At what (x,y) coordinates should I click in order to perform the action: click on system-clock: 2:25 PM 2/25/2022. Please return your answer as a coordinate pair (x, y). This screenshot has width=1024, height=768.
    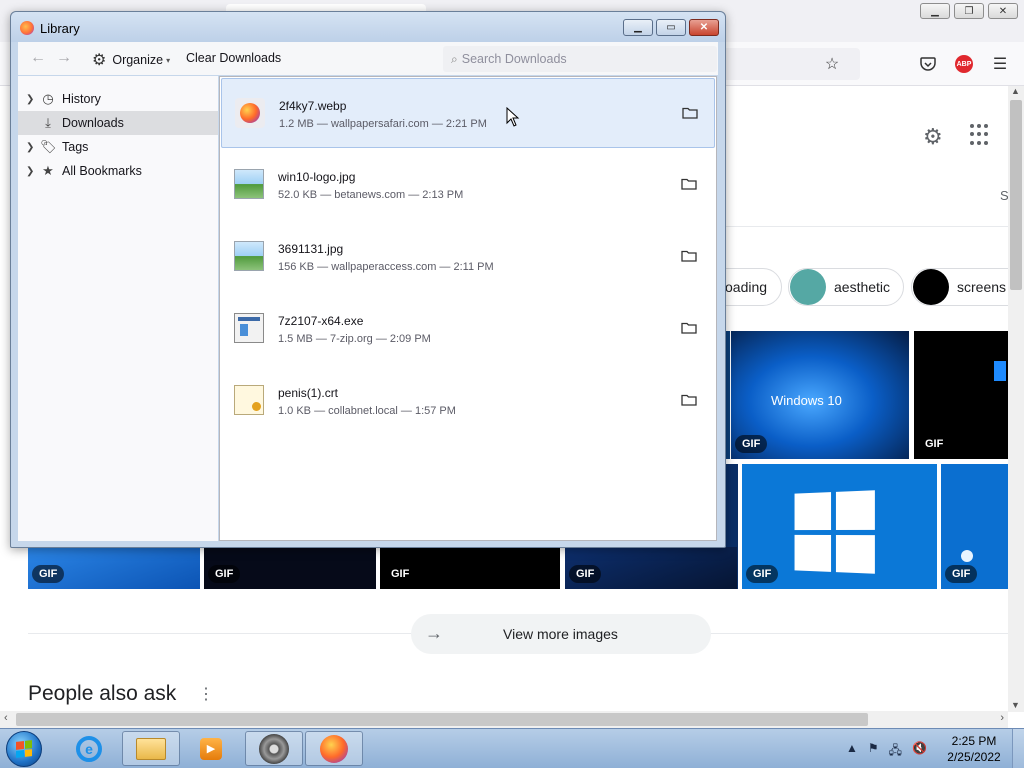
    Looking at the image, I should click on (974, 749).